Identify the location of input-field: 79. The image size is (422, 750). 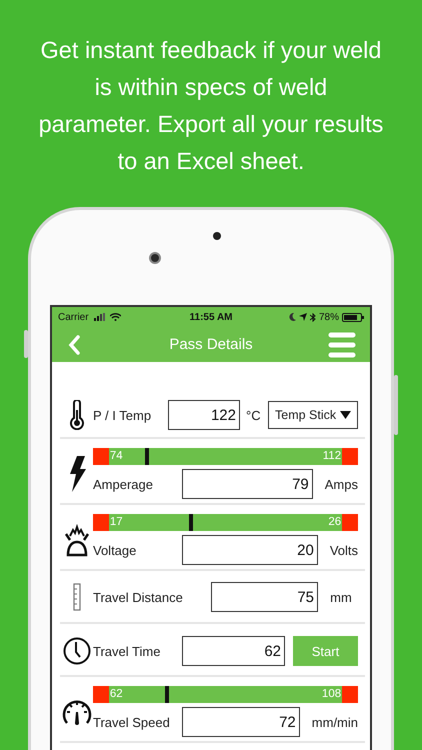
(247, 484).